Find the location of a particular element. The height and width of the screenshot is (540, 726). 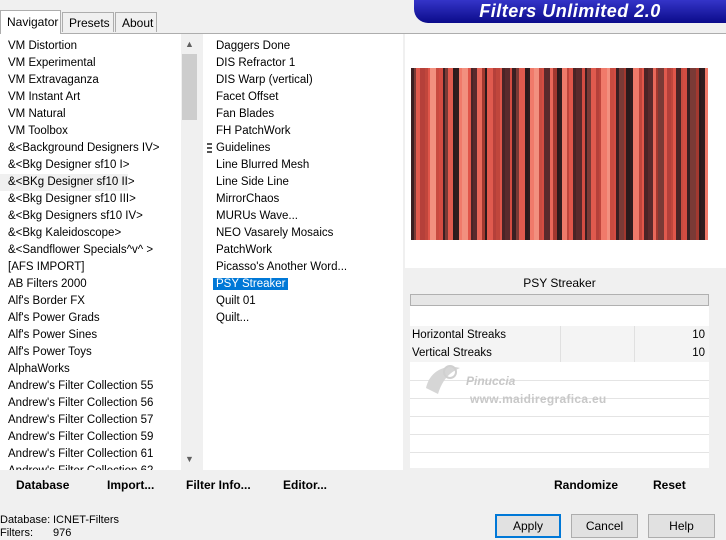

category-item: VM Extravaganza is located at coordinates (99, 80).